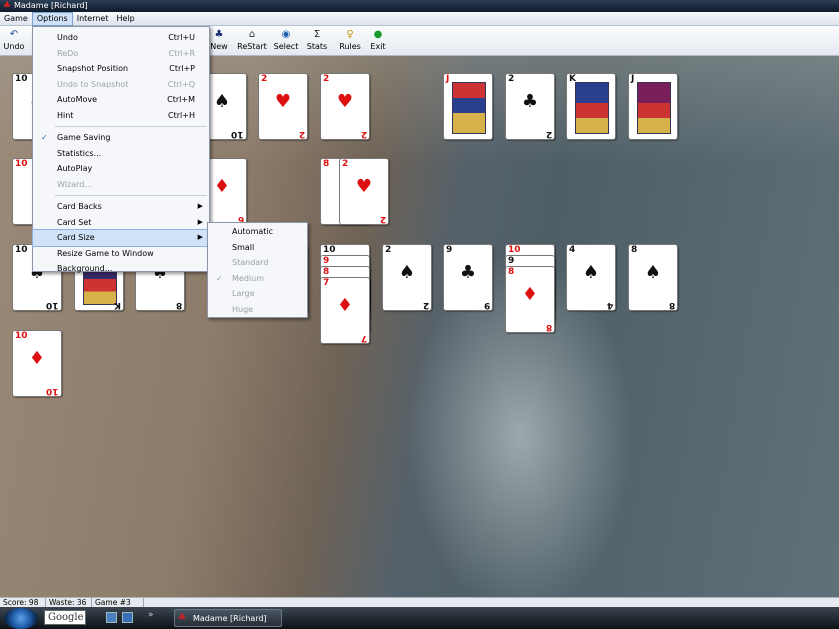  What do you see at coordinates (228, 618) in the screenshot?
I see `taskbar-item-madame: ♣ Madame [Richard]` at bounding box center [228, 618].